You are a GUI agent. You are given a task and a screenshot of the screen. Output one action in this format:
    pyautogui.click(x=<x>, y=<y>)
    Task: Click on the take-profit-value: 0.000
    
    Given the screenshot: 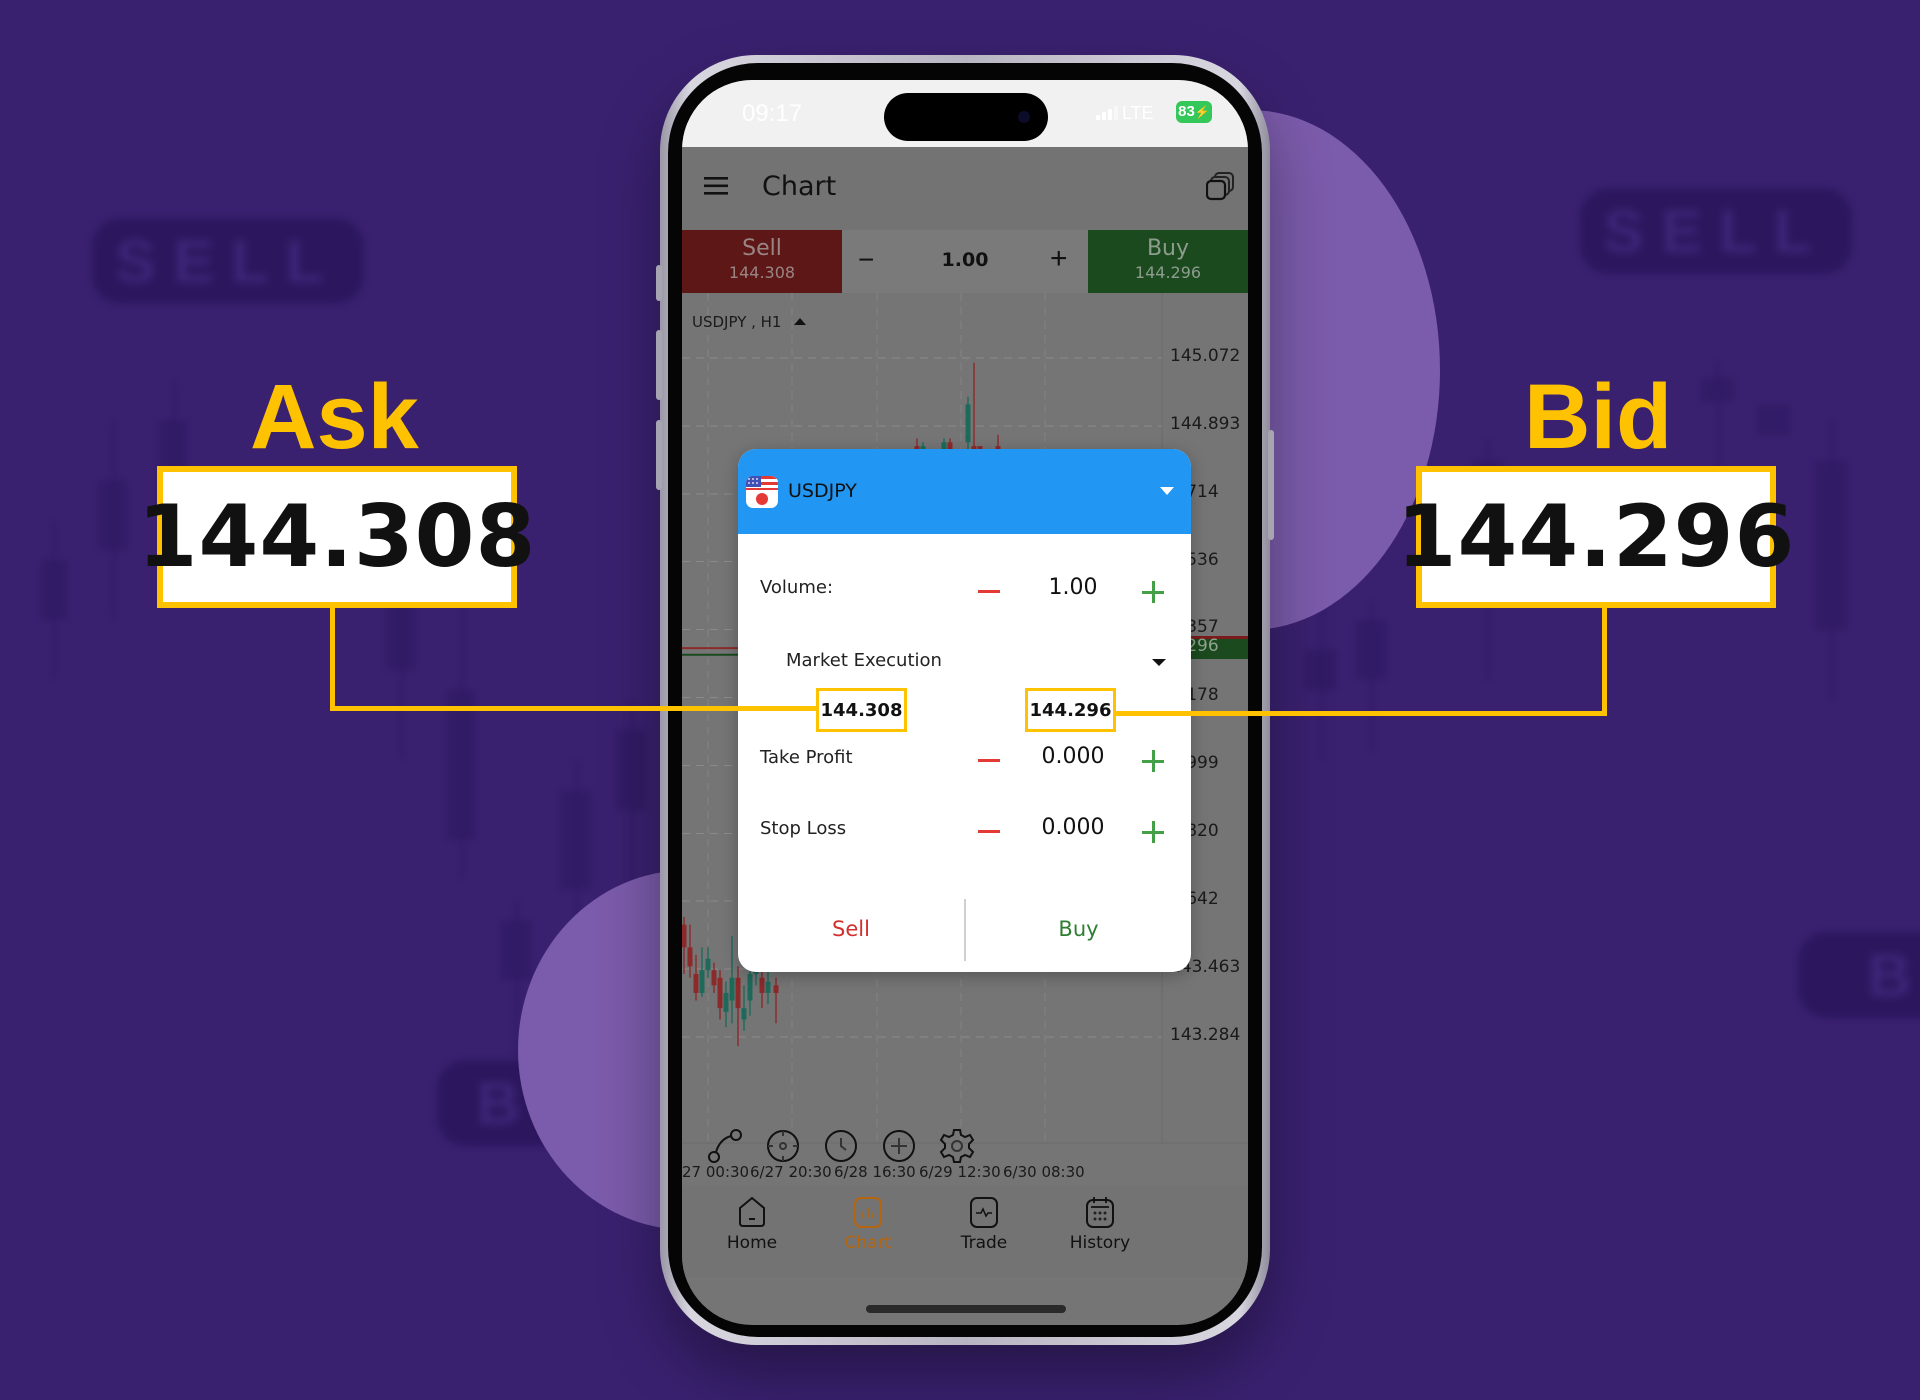 What is the action you would take?
    pyautogui.click(x=1073, y=756)
    